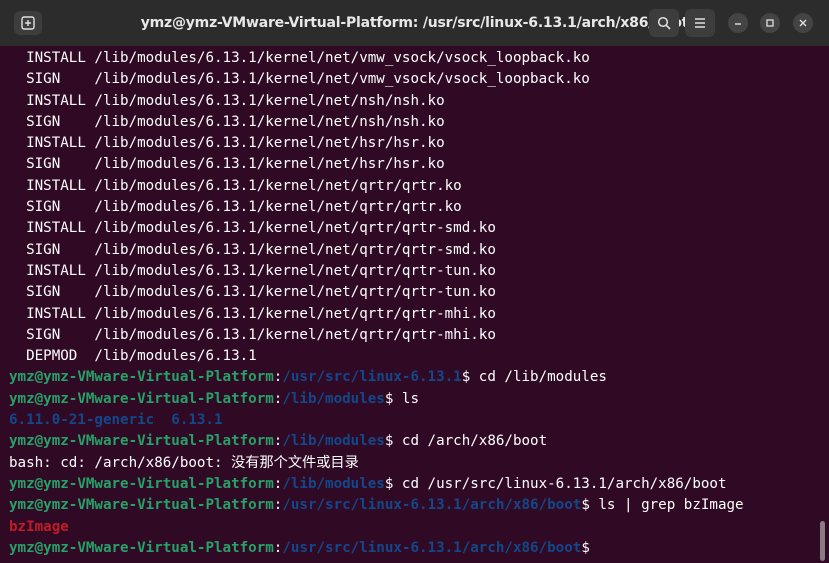 Image resolution: width=829 pixels, height=563 pixels. What do you see at coordinates (376, 420) in the screenshot?
I see `terminal-line: 6.11.0-21-generic 6.13.1` at bounding box center [376, 420].